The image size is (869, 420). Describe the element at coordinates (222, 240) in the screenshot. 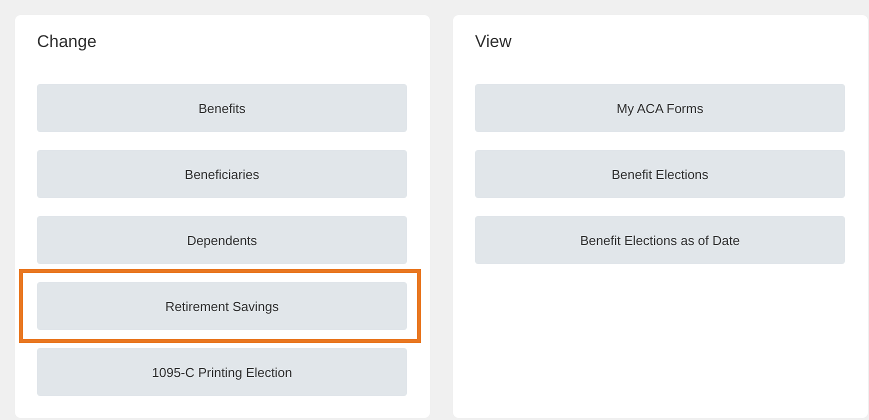

I see `action-button: Dependents` at that location.